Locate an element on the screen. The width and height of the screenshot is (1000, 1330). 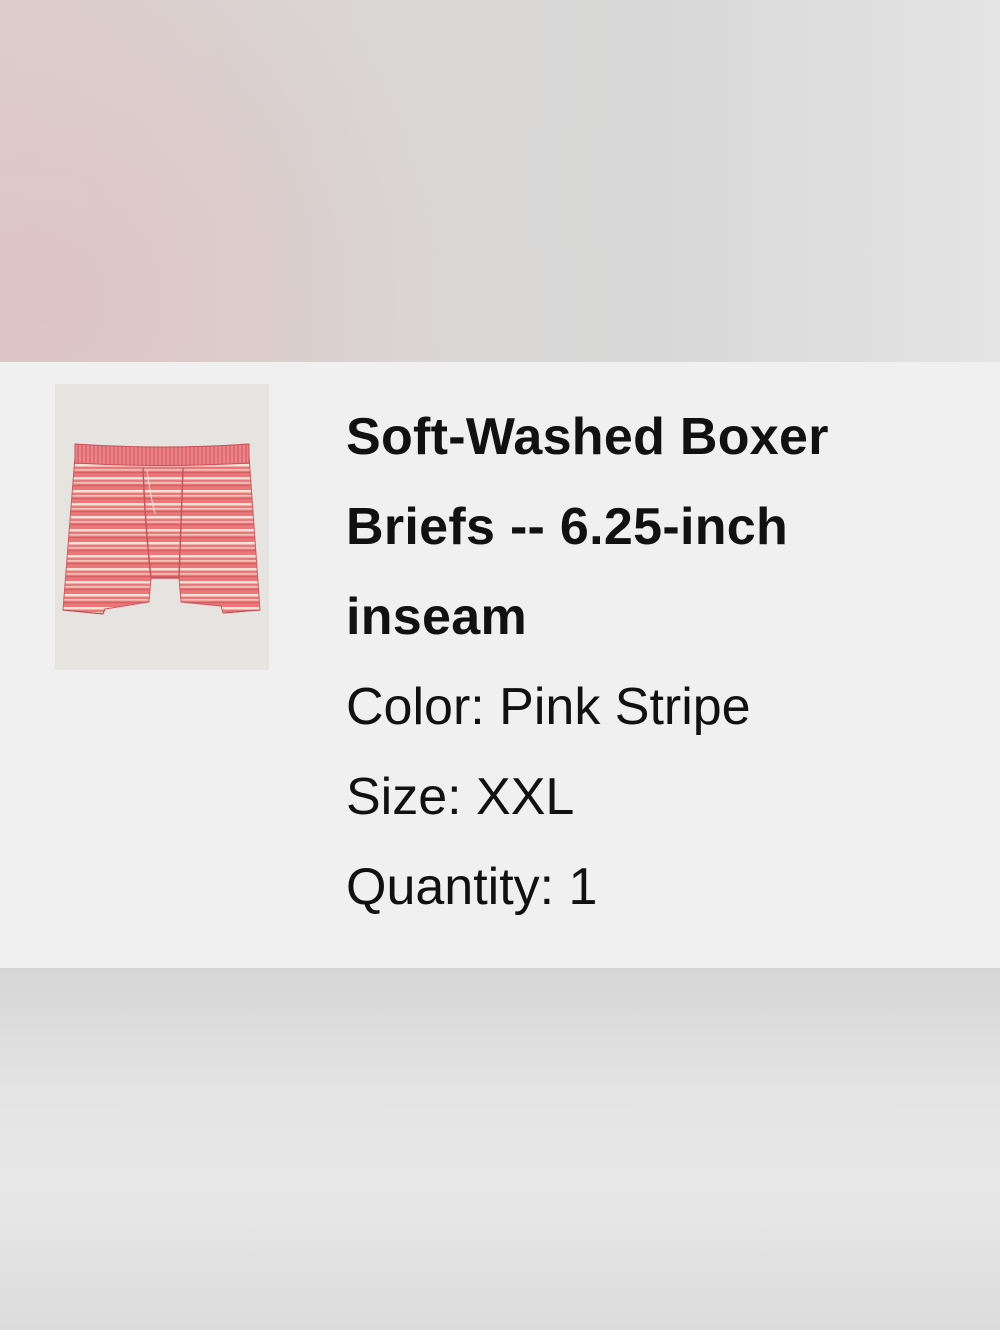
product-size: Size: XXL is located at coordinates (460, 797).